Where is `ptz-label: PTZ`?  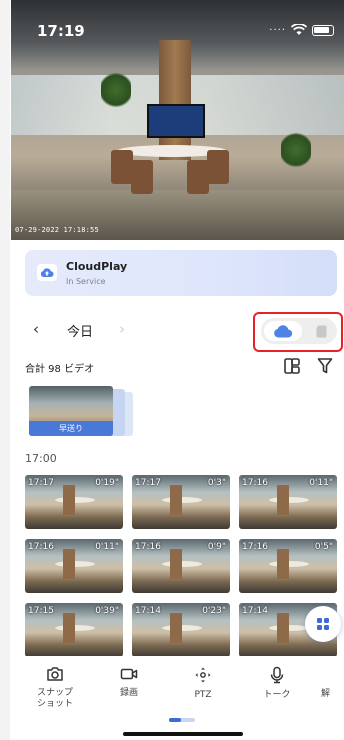 ptz-label: PTZ is located at coordinates (203, 695).